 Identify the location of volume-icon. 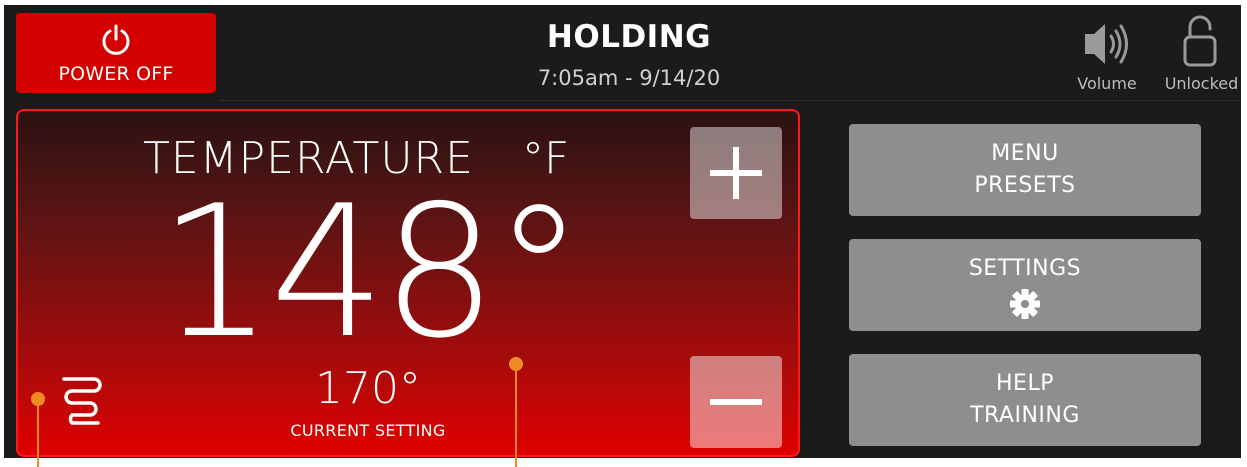
(1106, 44).